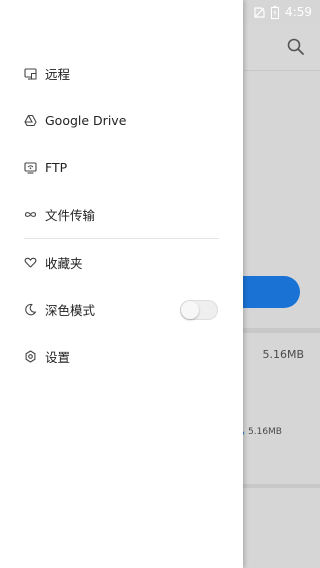 Image resolution: width=320 pixels, height=568 pixels. I want to click on drawer-item-label: 文件传输, so click(70, 215).